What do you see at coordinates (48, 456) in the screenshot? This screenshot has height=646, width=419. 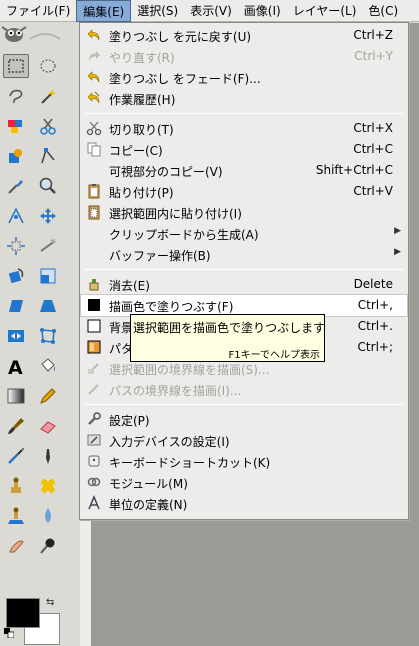 I see `ink-tool-icon` at bounding box center [48, 456].